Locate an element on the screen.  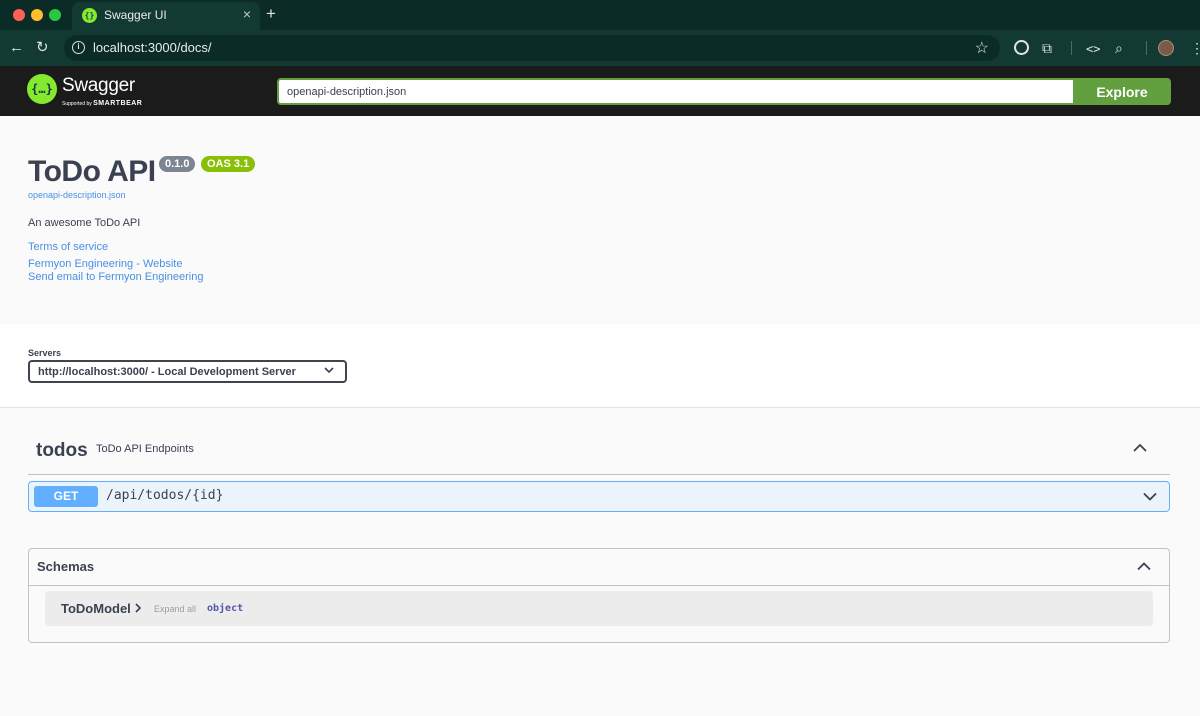
devtools-code-icon: <> is located at coordinates (1093, 49).